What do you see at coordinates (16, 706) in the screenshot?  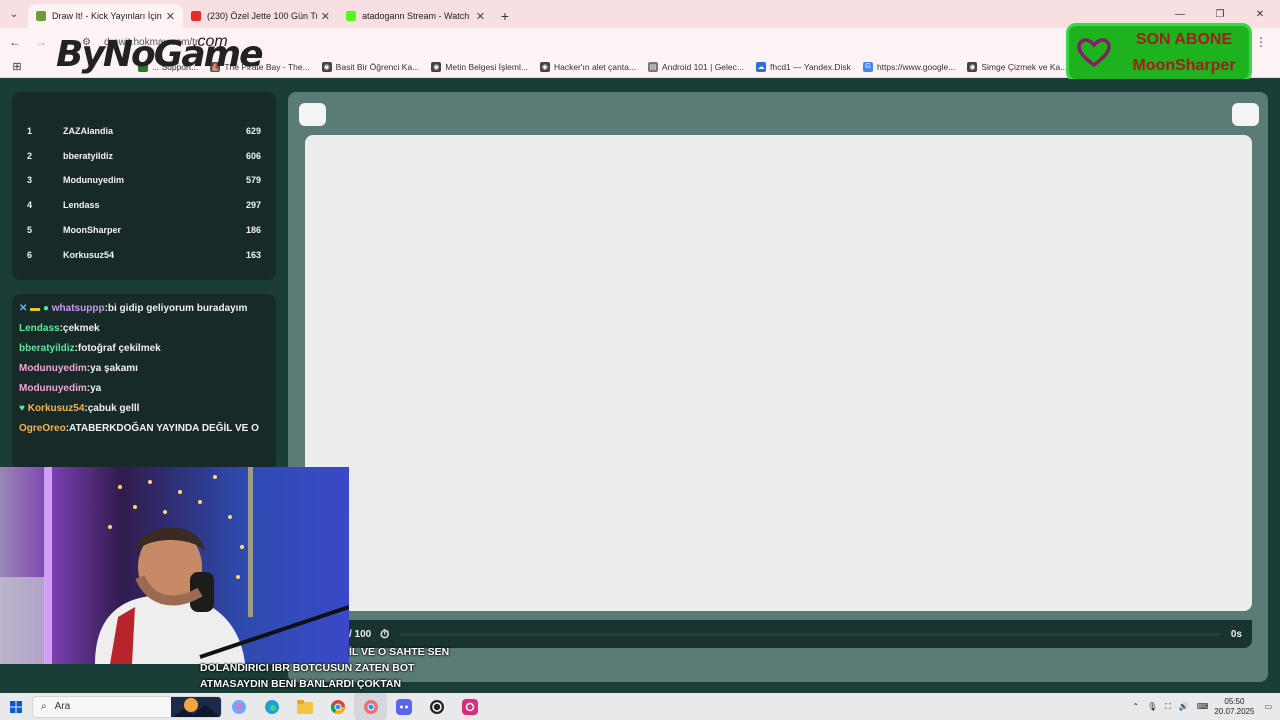 I see `windows-start-icon` at bounding box center [16, 706].